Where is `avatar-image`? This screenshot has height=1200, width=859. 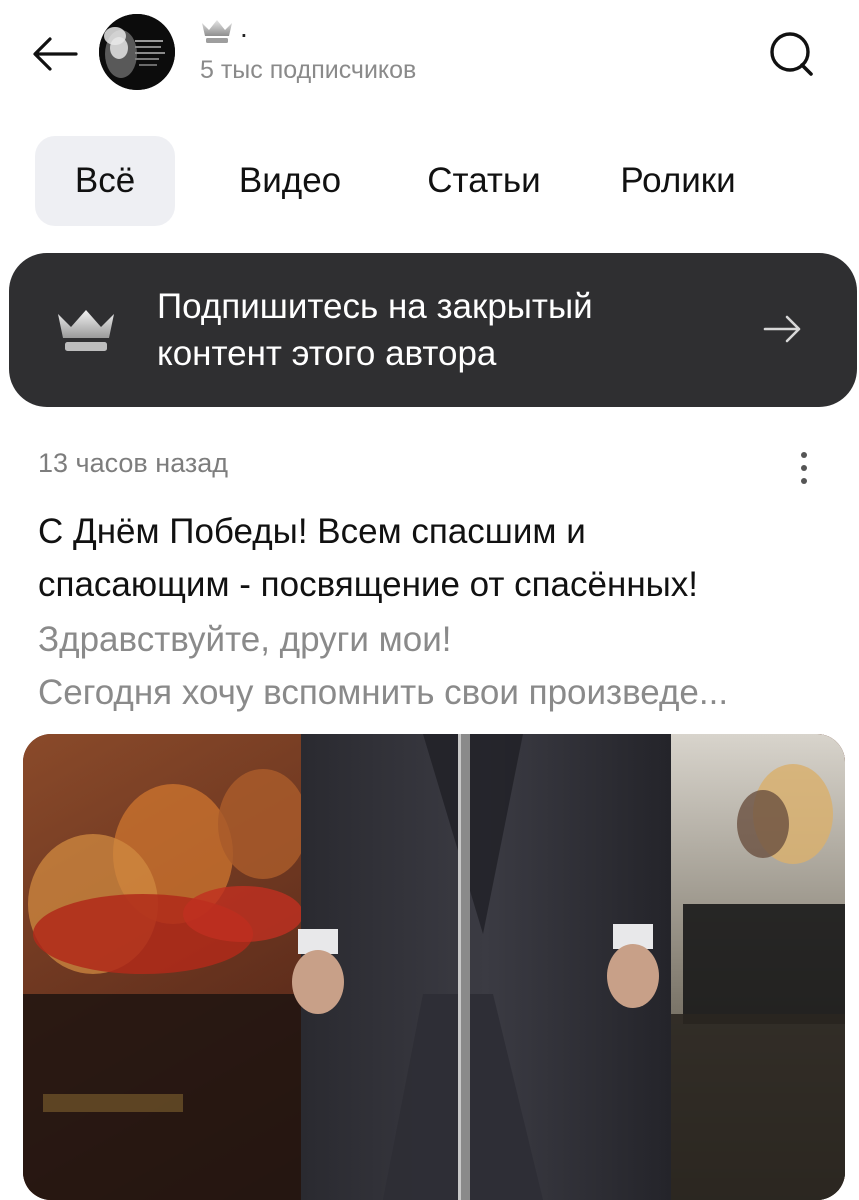 avatar-image is located at coordinates (137, 52).